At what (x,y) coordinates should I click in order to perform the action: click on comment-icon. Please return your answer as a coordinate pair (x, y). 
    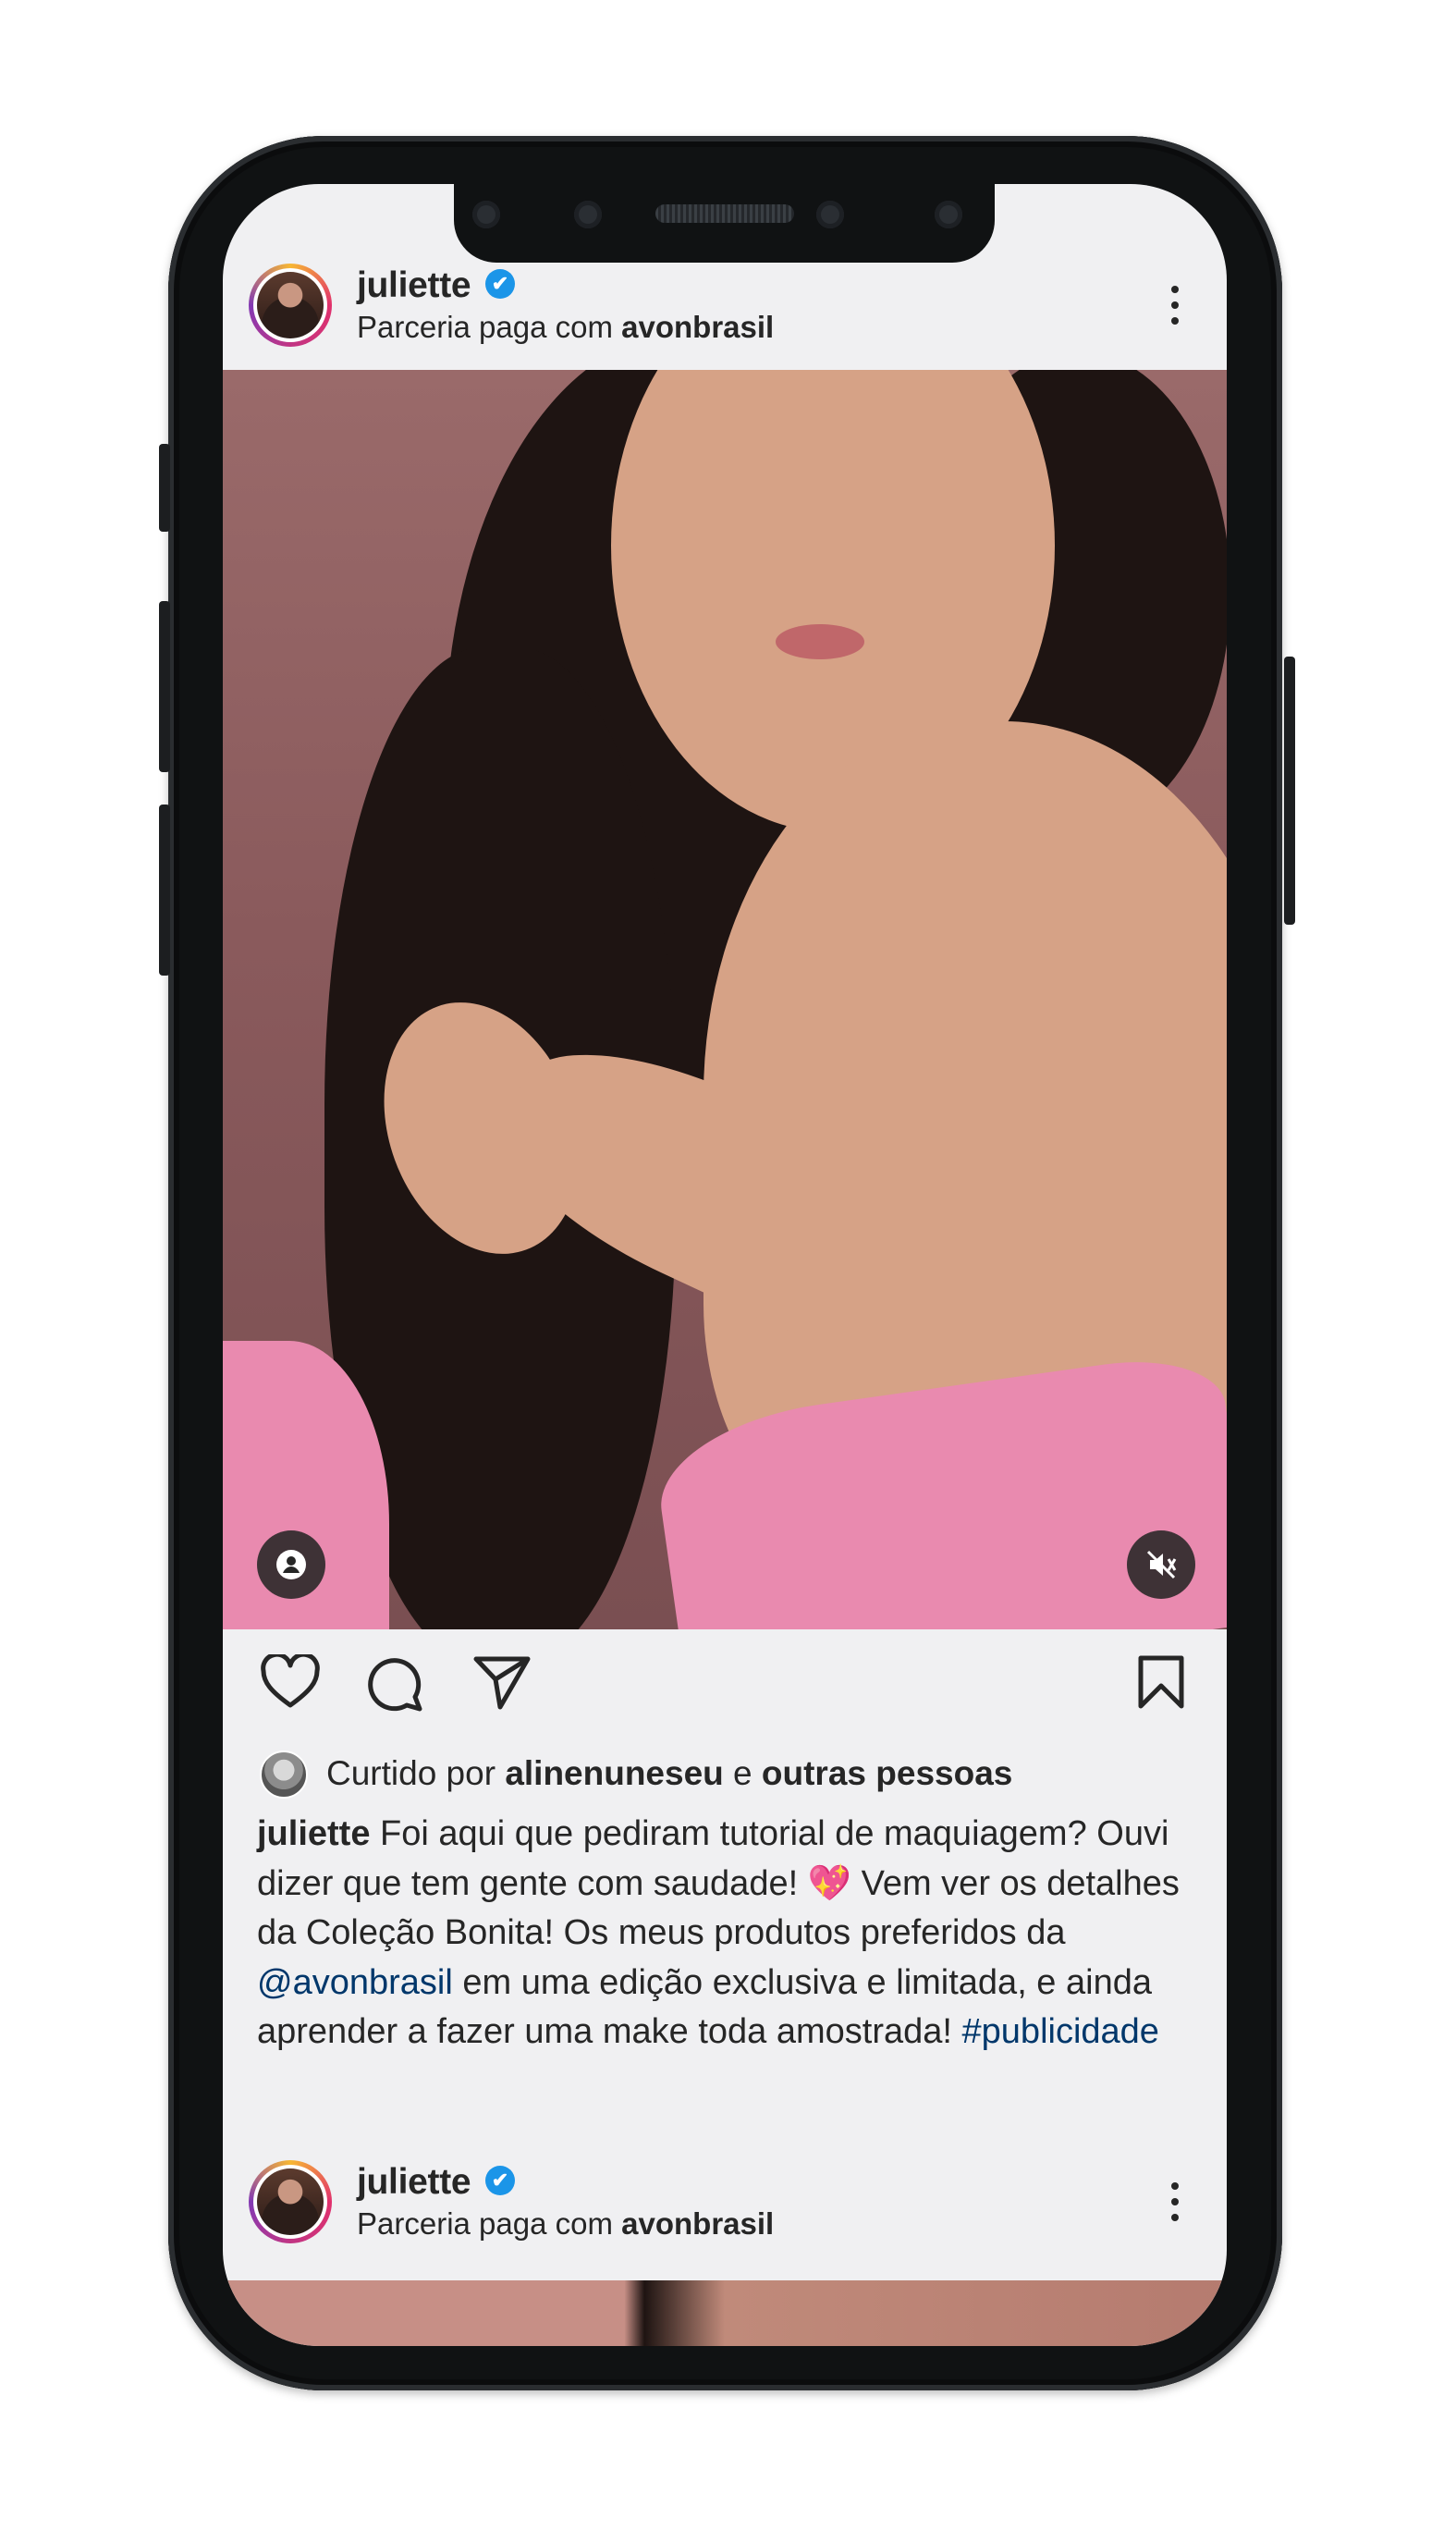
    Looking at the image, I should click on (393, 1685).